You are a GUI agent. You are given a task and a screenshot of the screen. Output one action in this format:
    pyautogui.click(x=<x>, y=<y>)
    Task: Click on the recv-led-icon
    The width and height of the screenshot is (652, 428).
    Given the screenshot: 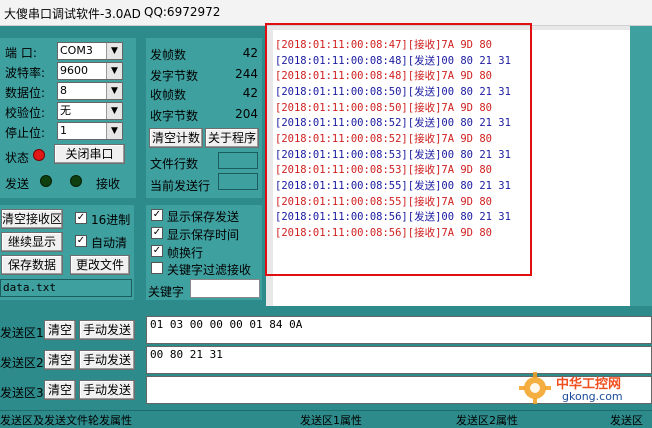 What is the action you would take?
    pyautogui.click(x=76, y=181)
    